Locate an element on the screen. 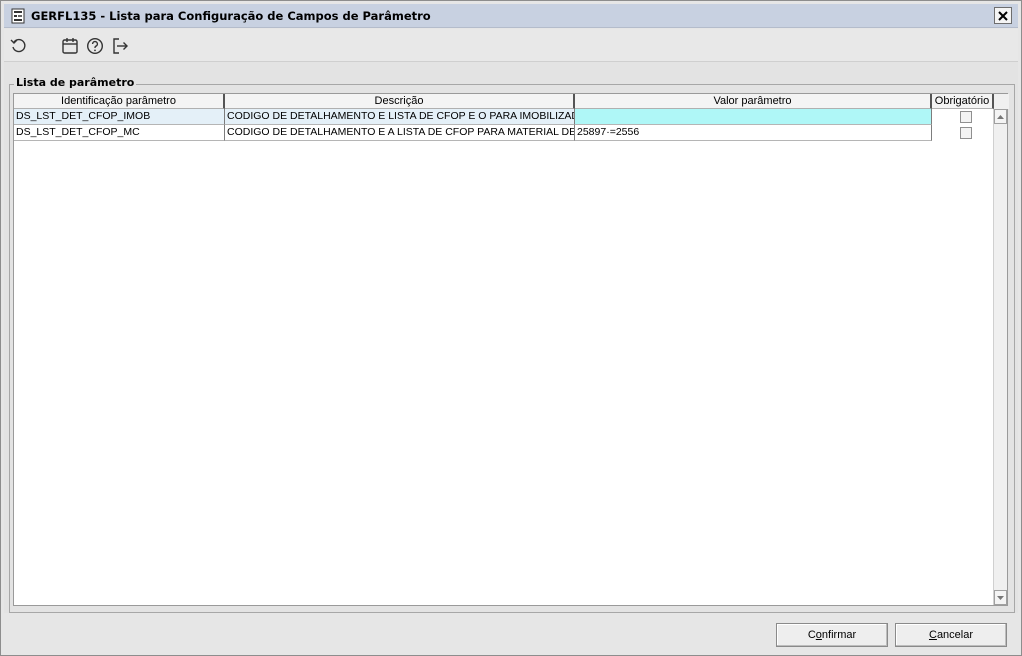 The width and height of the screenshot is (1022, 656). confirmar-button: Confirmar is located at coordinates (832, 635).